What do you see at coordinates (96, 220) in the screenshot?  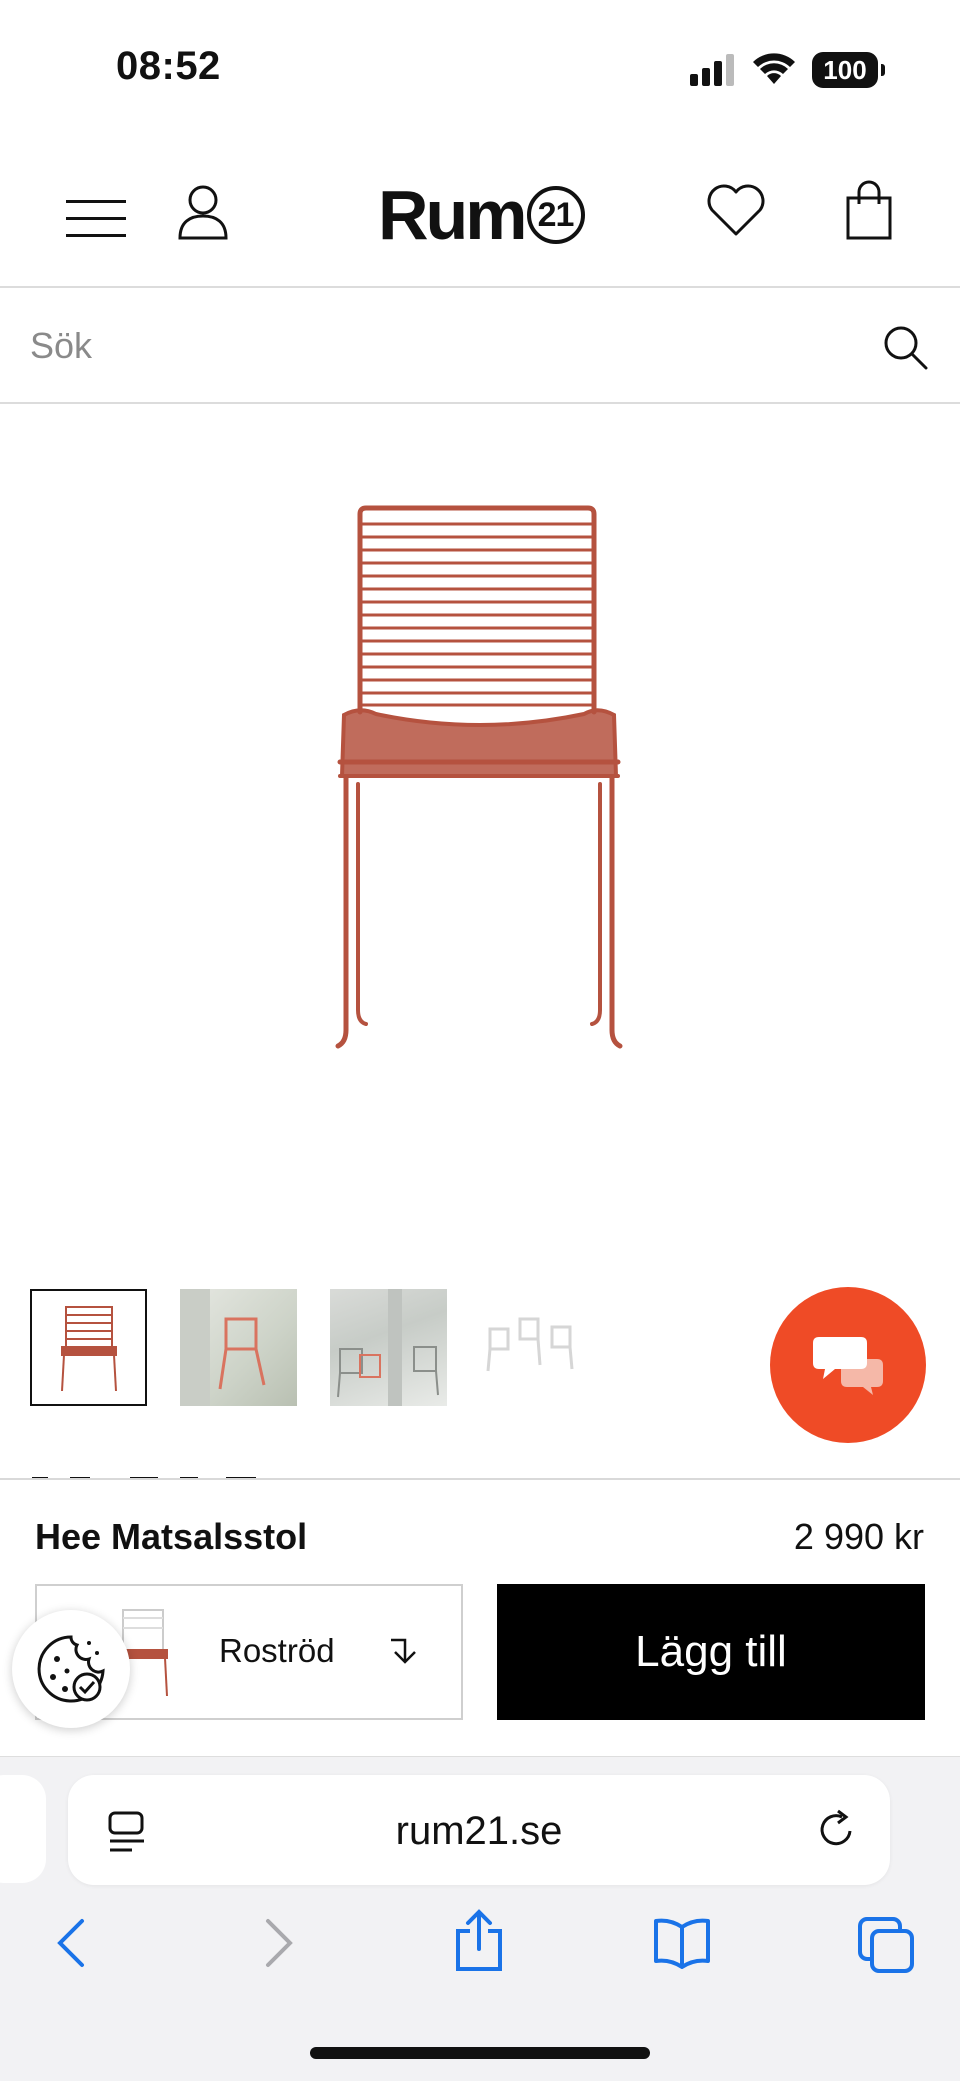 I see `menu-icon` at bounding box center [96, 220].